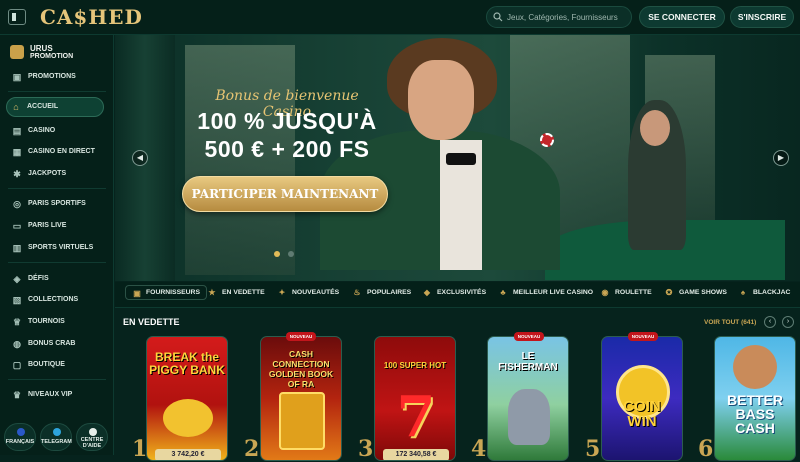 The width and height of the screenshot is (800, 462). I want to click on category-label: FOURNISSEURS, so click(173, 292).